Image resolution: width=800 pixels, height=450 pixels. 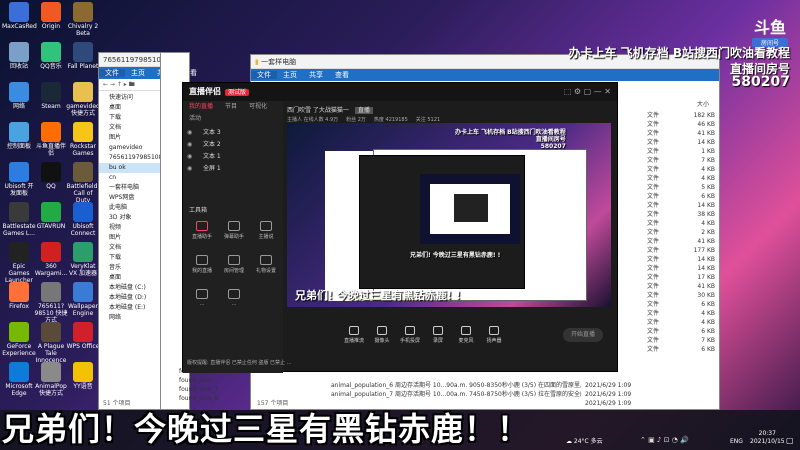 I want to click on desktop-icon: Ubisoft 开发面板, so click(x=19, y=179).